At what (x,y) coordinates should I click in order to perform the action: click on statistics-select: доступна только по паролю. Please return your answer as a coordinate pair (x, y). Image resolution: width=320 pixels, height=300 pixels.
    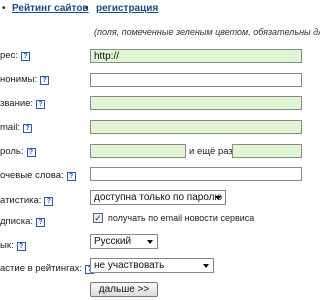
    Looking at the image, I should click on (158, 197).